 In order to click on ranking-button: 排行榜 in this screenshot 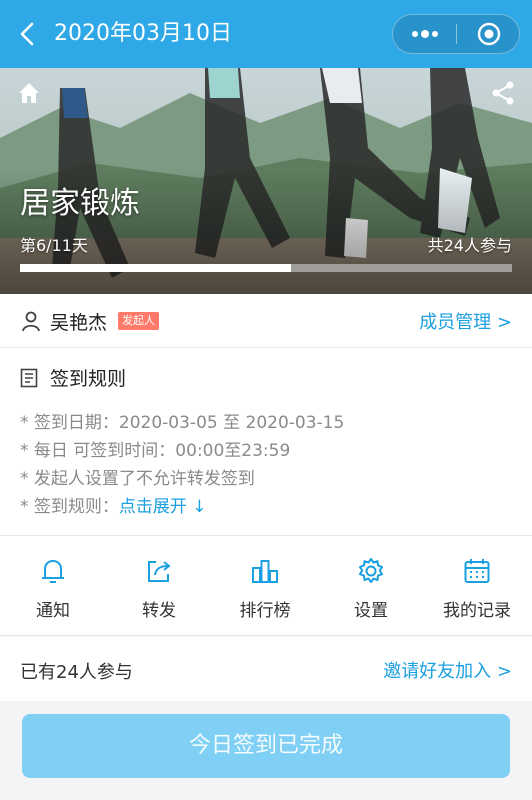, I will do `click(265, 586)`.